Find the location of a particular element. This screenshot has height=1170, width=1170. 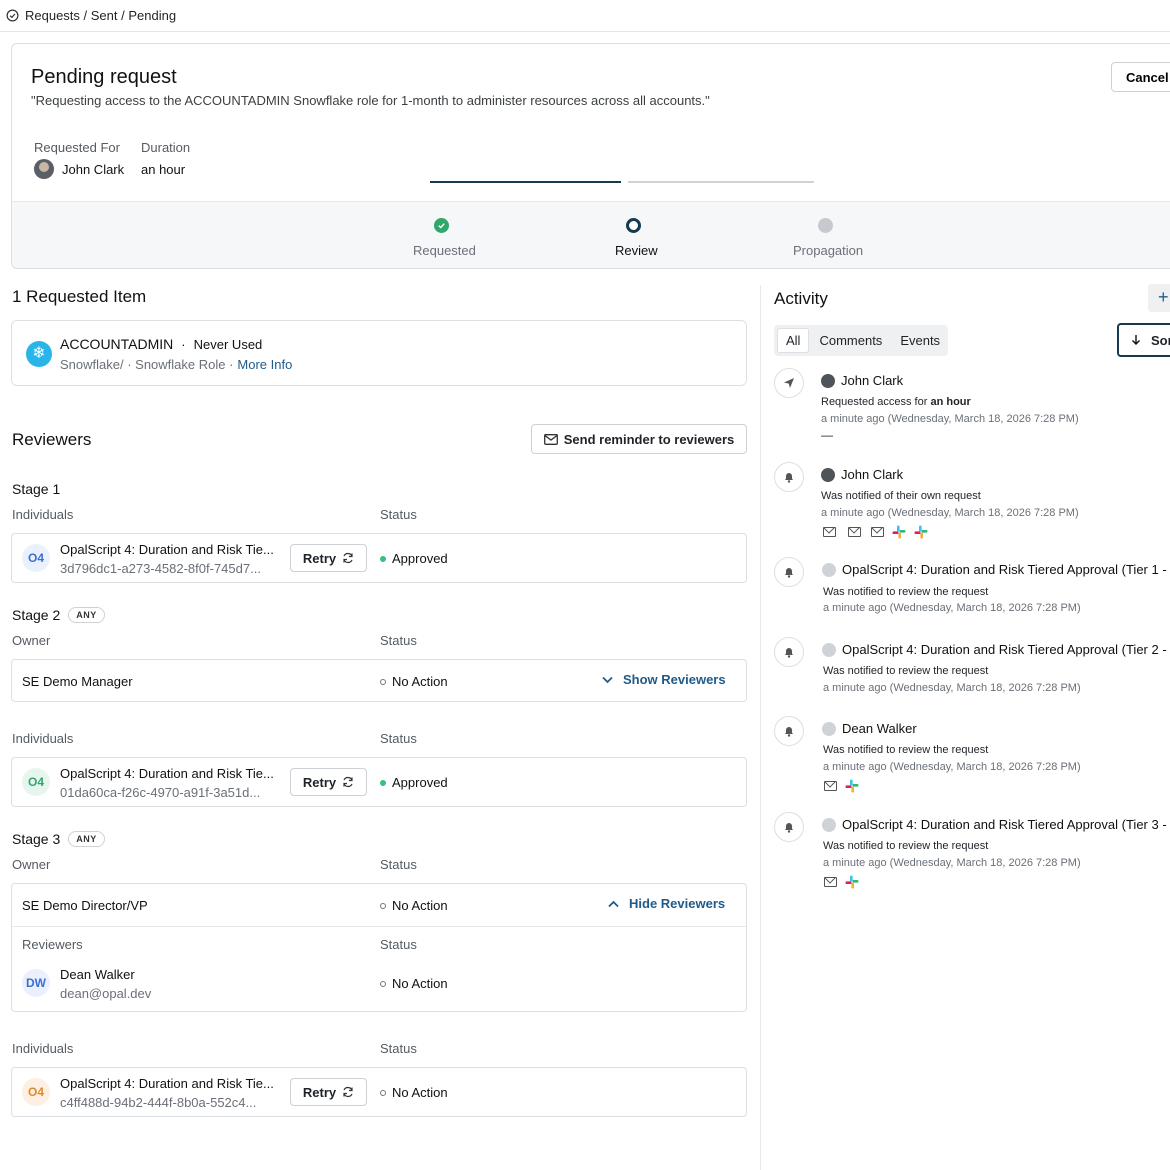

step-review-label: Review is located at coordinates (636, 250).